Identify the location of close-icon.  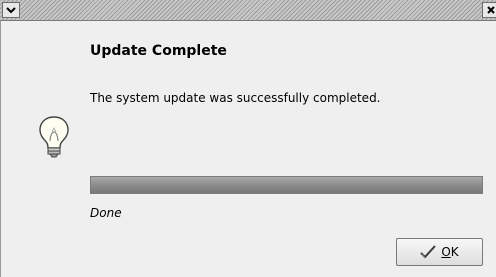
(491, 10).